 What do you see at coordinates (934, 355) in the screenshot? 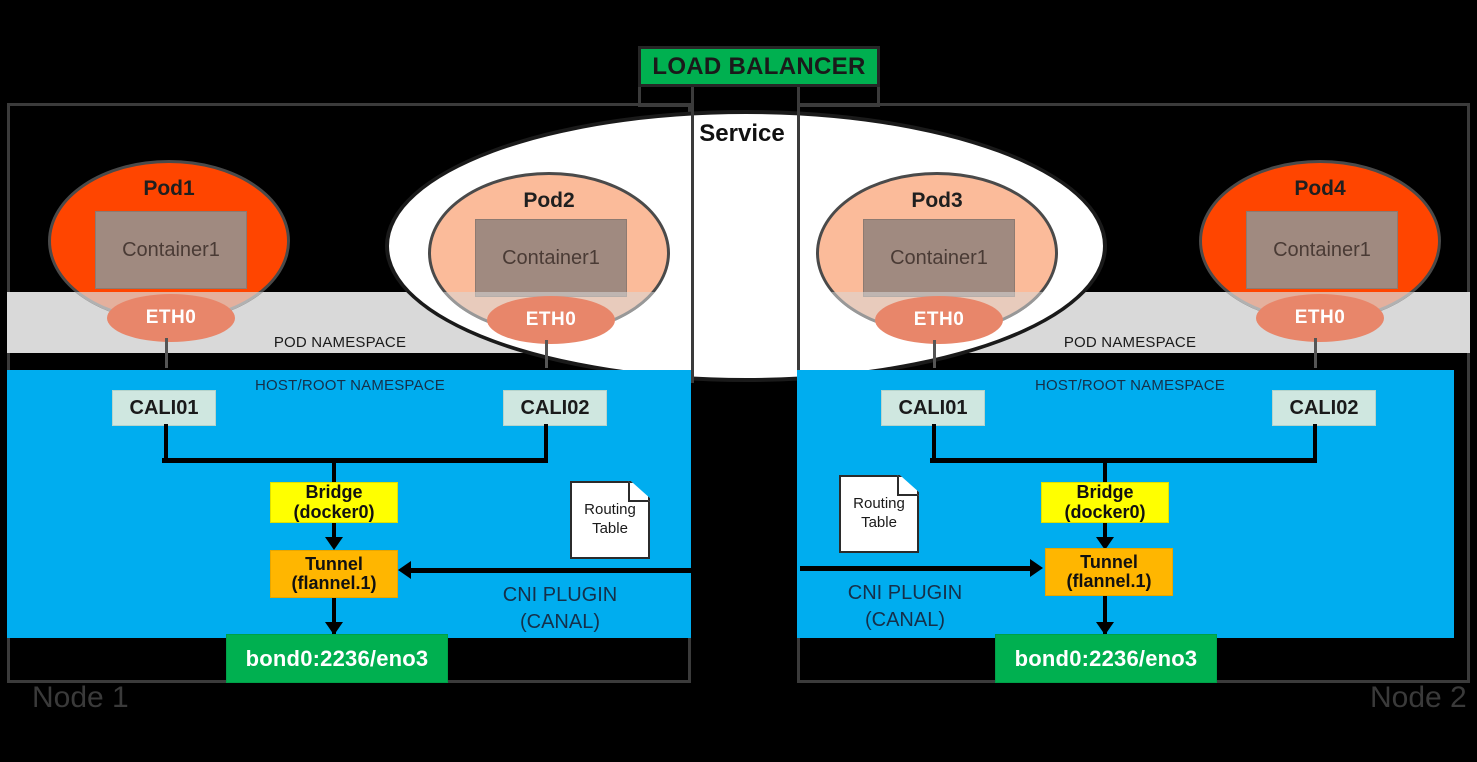
I see `pod-3-veth-upper` at bounding box center [934, 355].